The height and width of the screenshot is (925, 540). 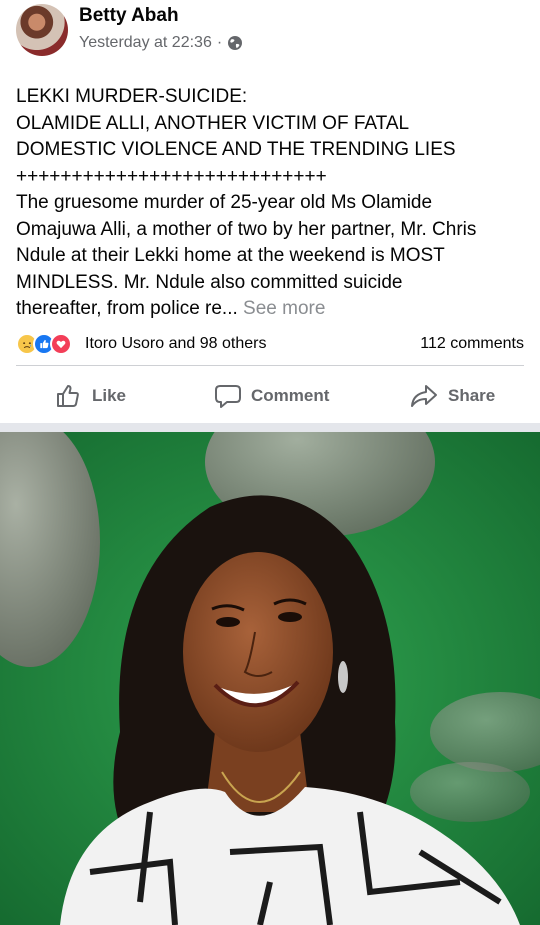 I want to click on post-actions-bar: Like Comment Share, so click(x=270, y=396).